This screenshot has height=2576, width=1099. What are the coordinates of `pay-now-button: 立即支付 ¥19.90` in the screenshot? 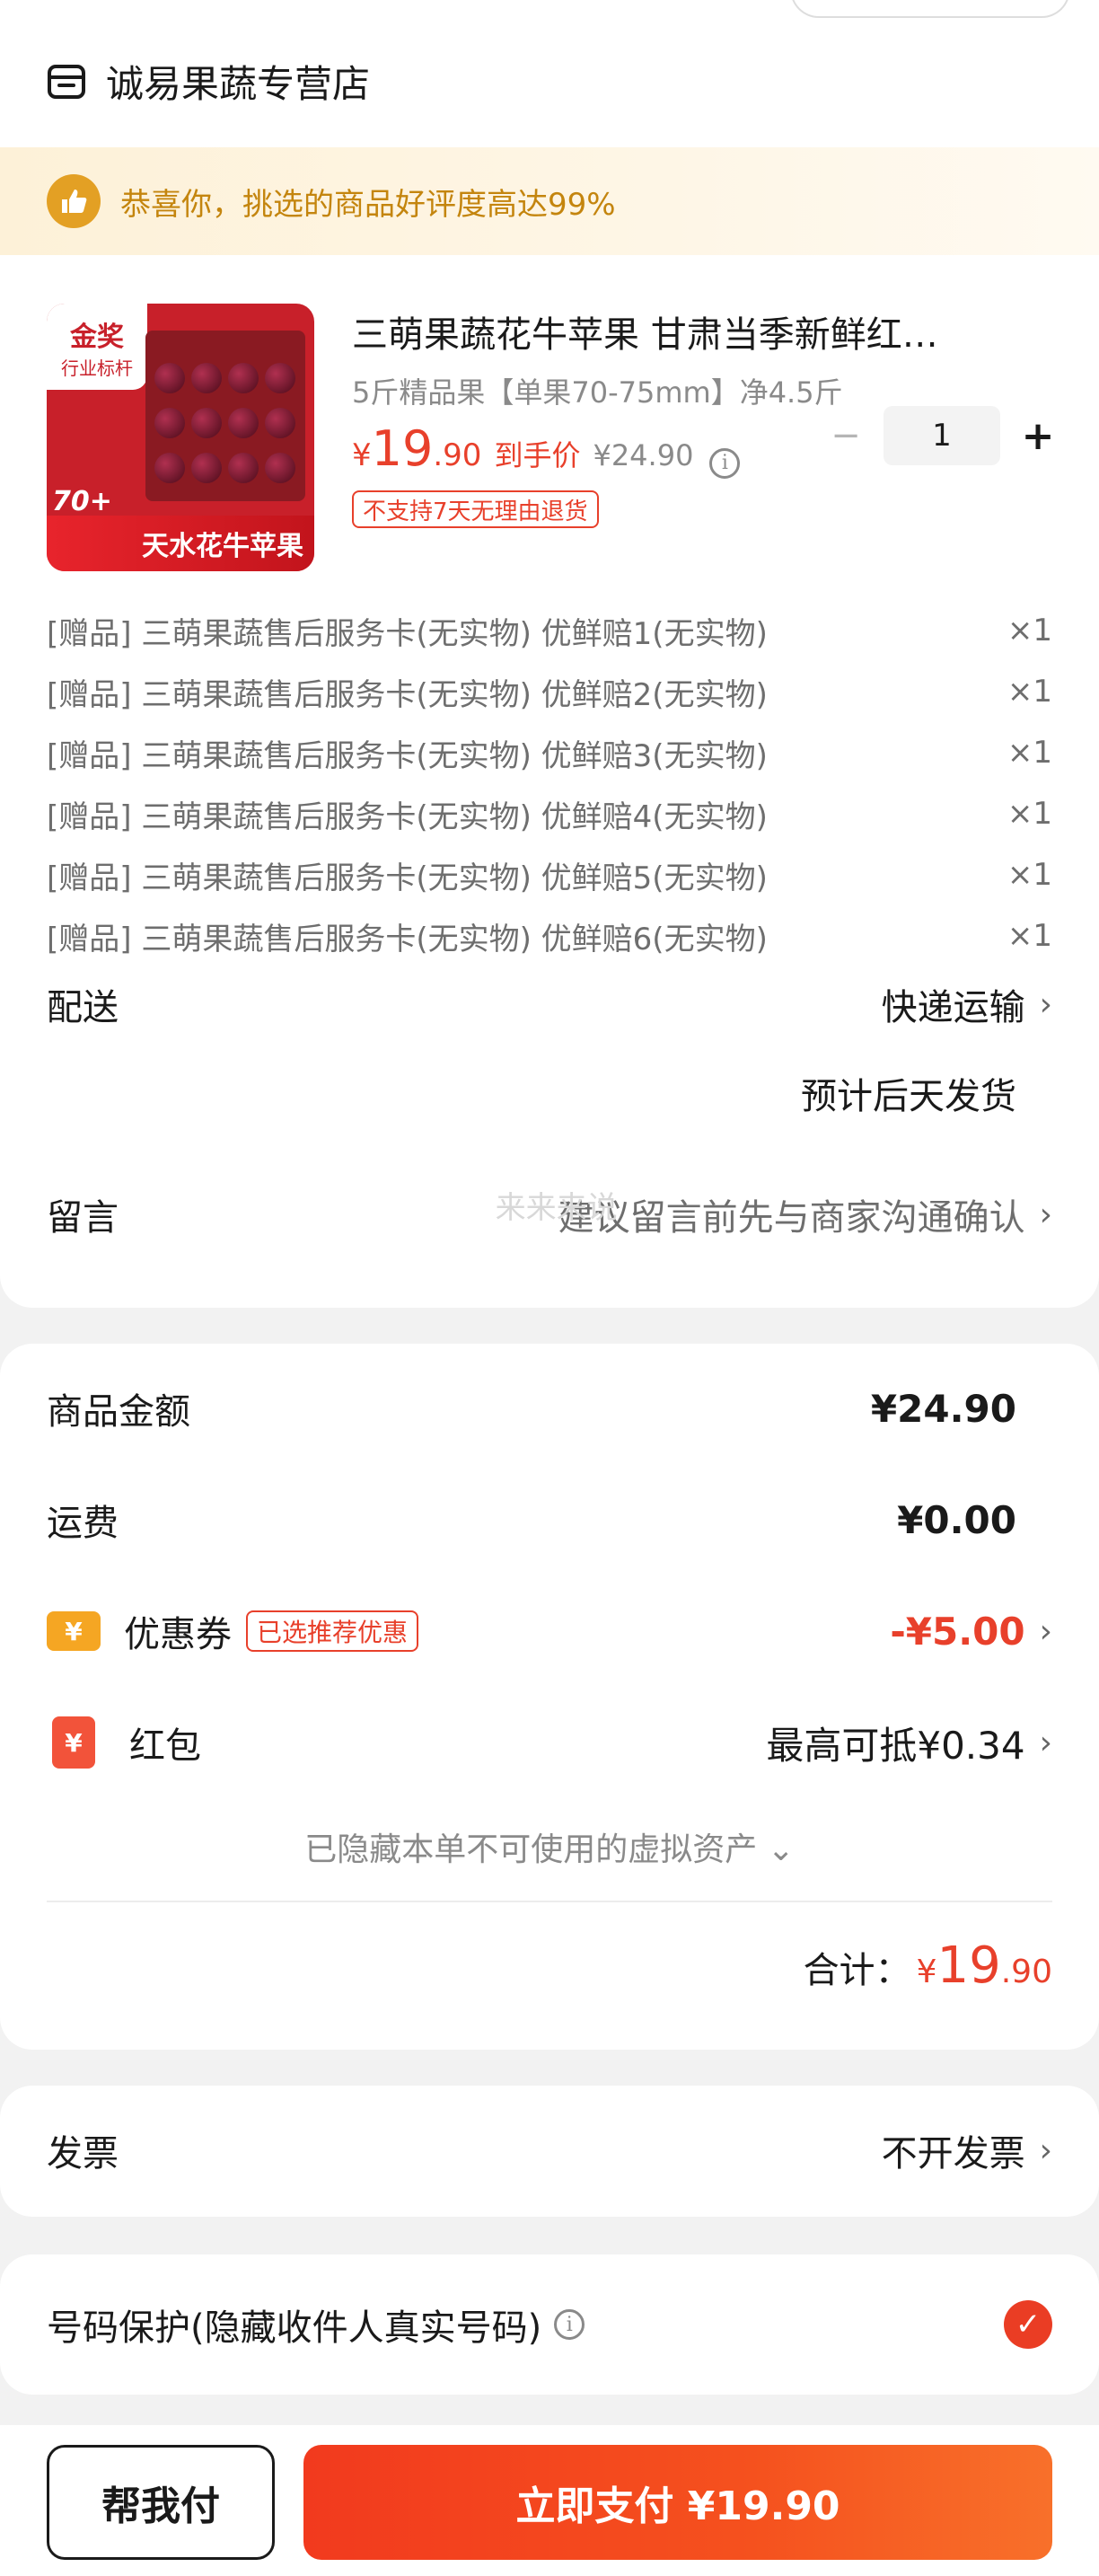 It's located at (677, 2502).